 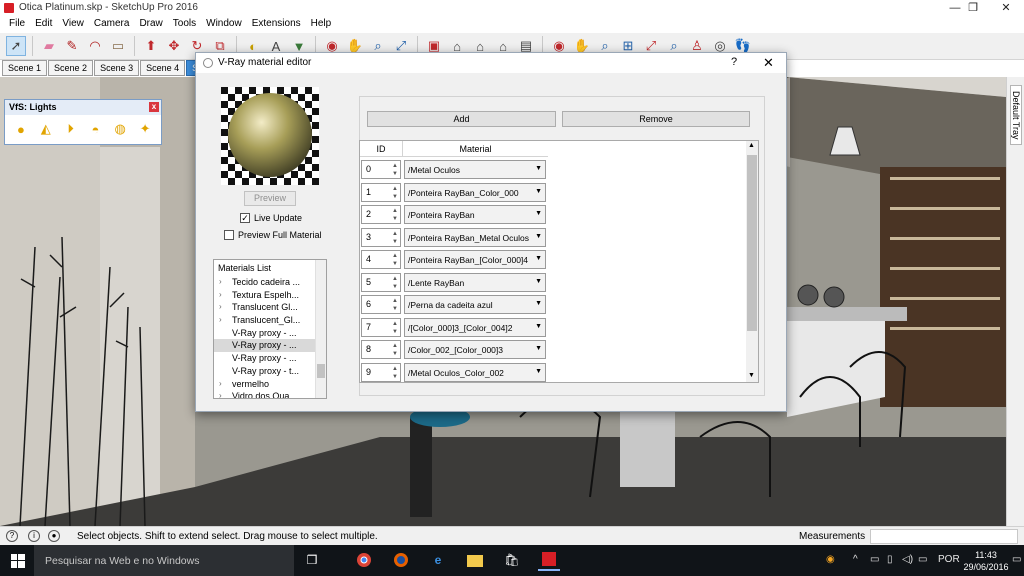 I want to click on menu-file: File, so click(x=17, y=24).